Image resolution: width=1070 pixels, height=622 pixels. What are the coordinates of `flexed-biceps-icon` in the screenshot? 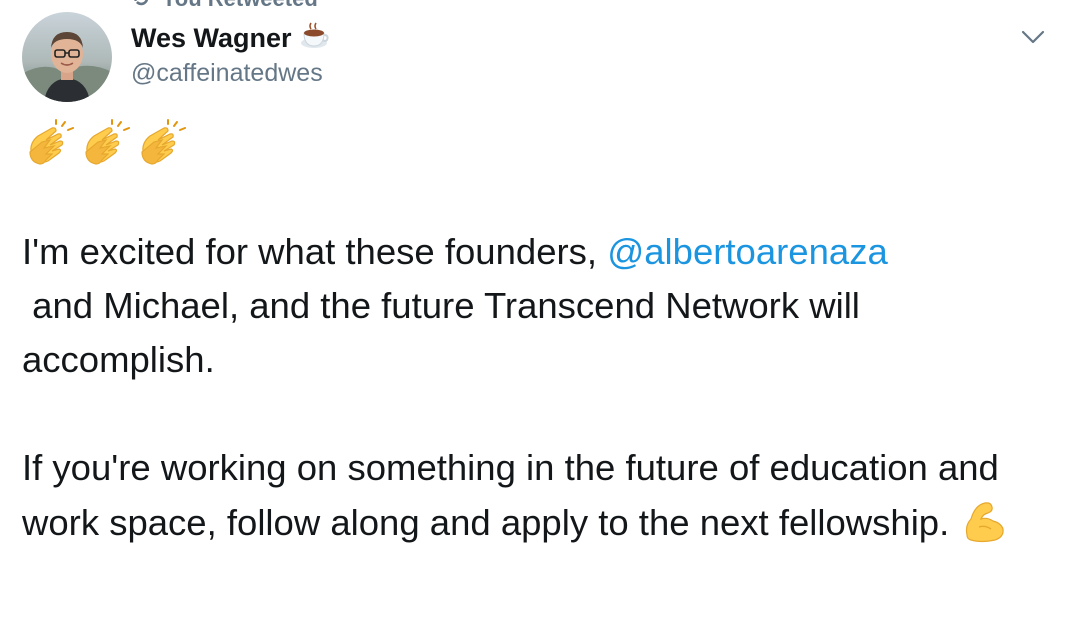 It's located at (985, 522).